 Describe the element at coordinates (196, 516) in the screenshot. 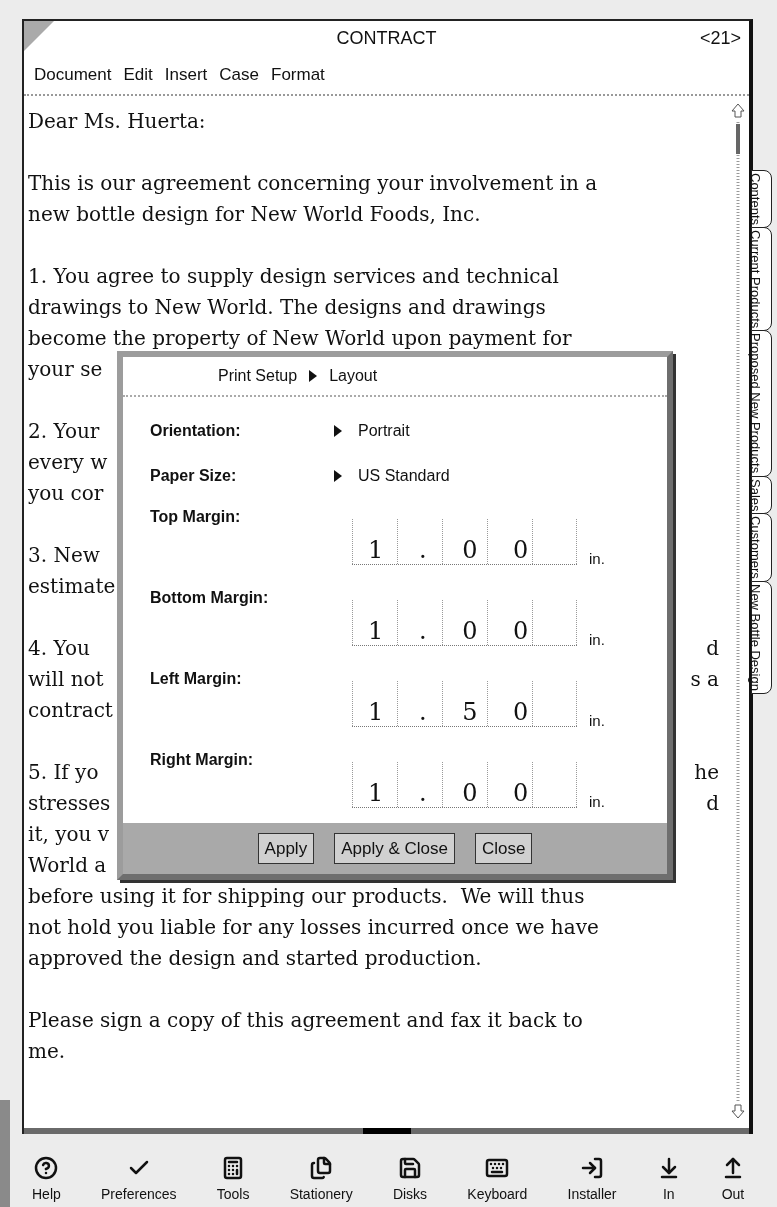

I see `field-label: Top Margin:` at that location.